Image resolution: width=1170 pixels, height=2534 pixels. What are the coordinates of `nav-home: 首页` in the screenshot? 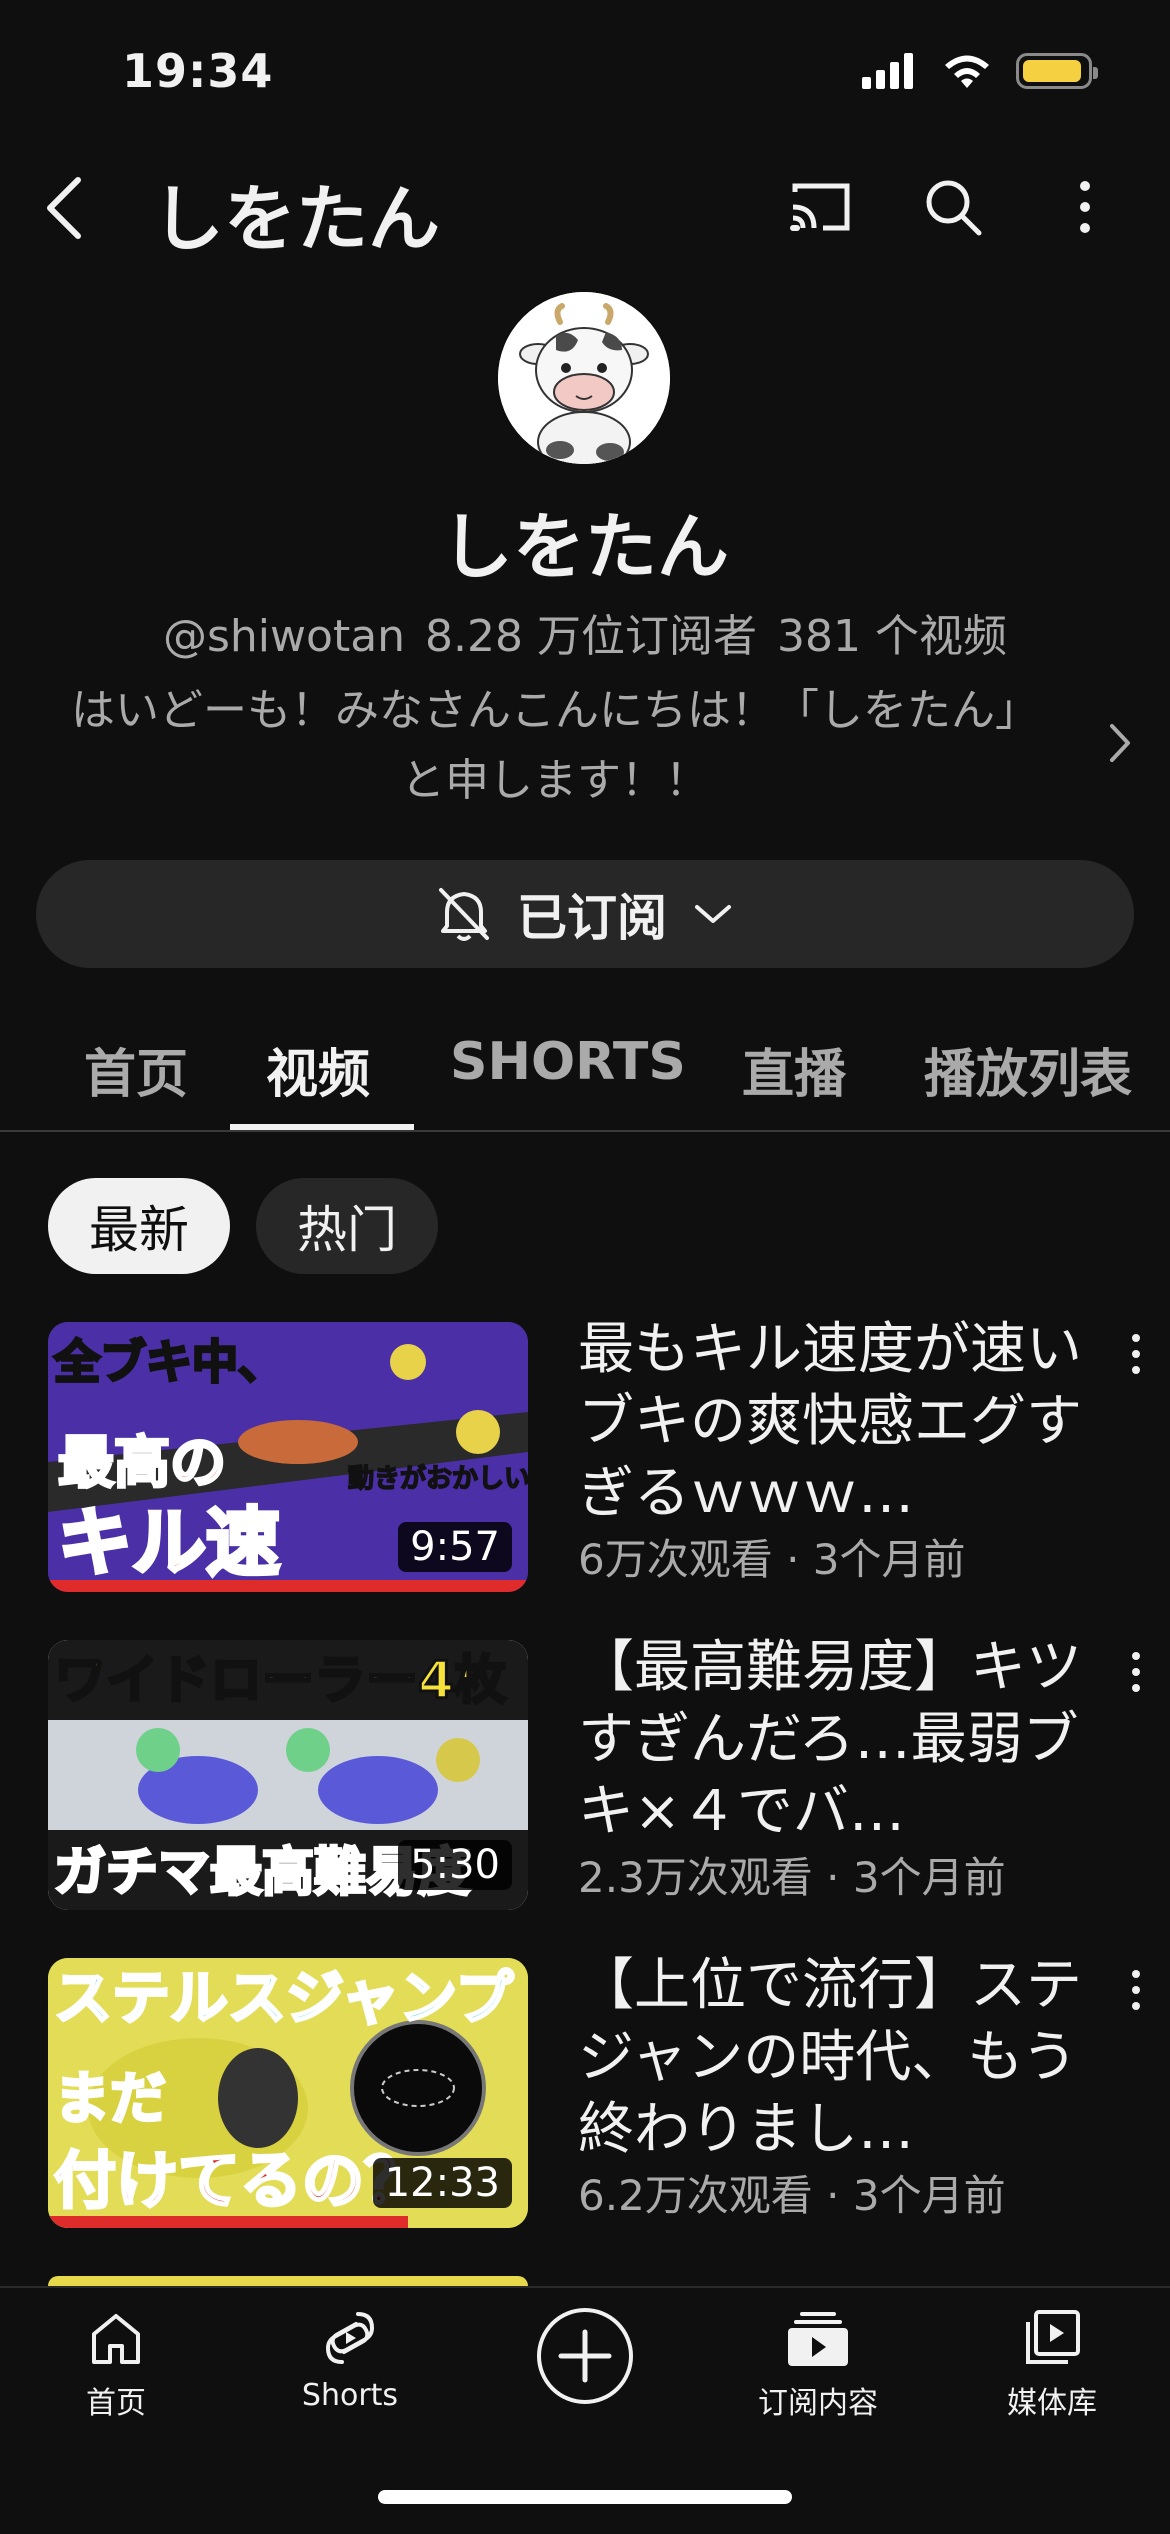 It's located at (116, 2365).